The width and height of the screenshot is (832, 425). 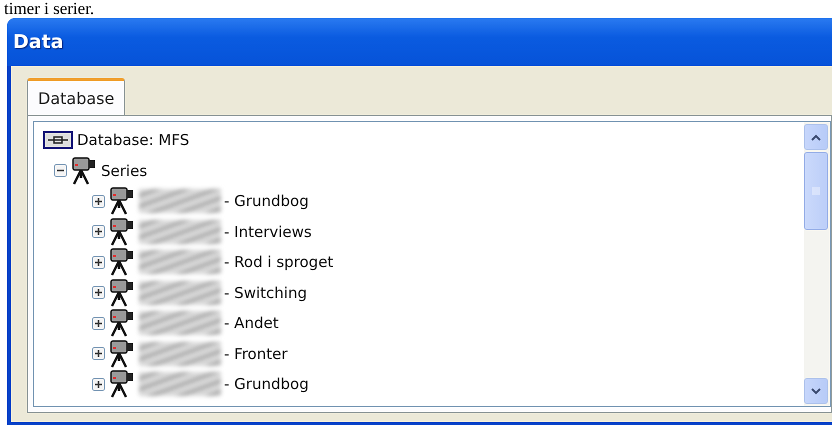 What do you see at coordinates (268, 231) in the screenshot?
I see `tree-item-label: - Interviews` at bounding box center [268, 231].